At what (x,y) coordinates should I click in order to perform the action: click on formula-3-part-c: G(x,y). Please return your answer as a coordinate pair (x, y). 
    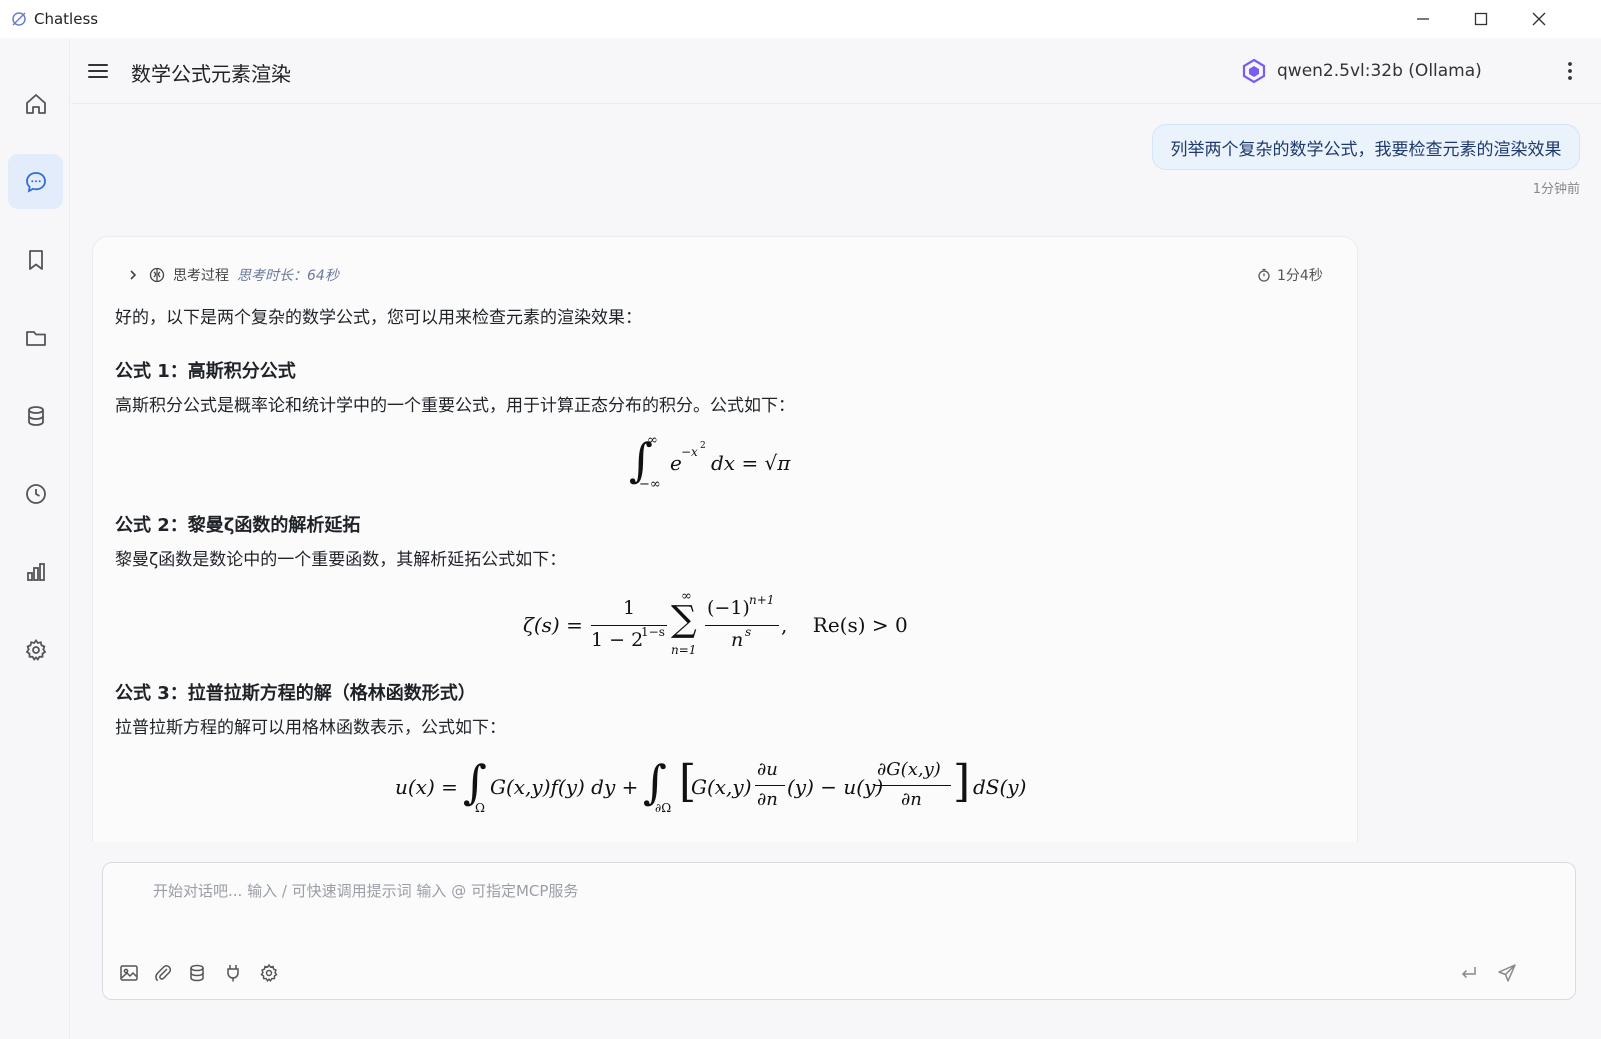
    Looking at the image, I should click on (721, 787).